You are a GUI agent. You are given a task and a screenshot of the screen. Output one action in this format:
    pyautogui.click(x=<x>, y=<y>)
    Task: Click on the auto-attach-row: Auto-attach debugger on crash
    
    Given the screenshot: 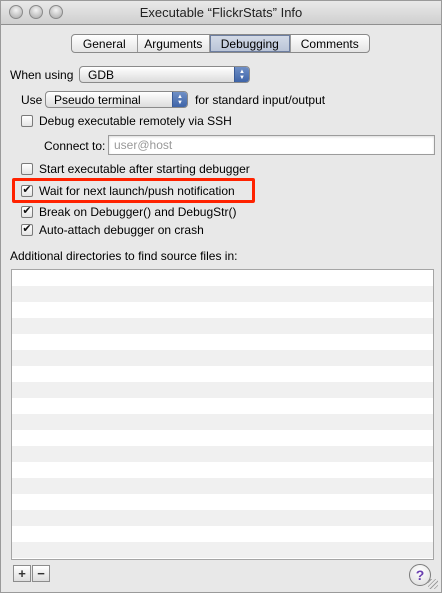 What is the action you would take?
    pyautogui.click(x=112, y=230)
    